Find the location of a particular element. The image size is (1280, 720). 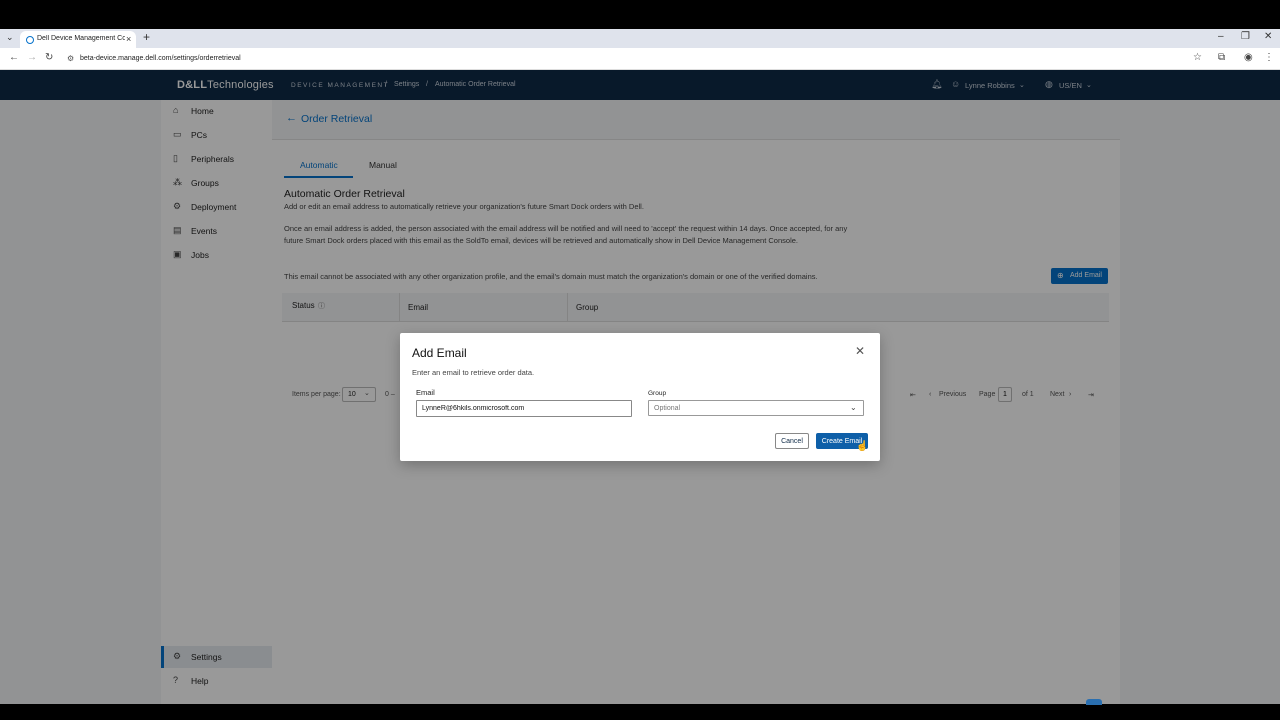

minimize-icon: – is located at coordinates (1221, 36).